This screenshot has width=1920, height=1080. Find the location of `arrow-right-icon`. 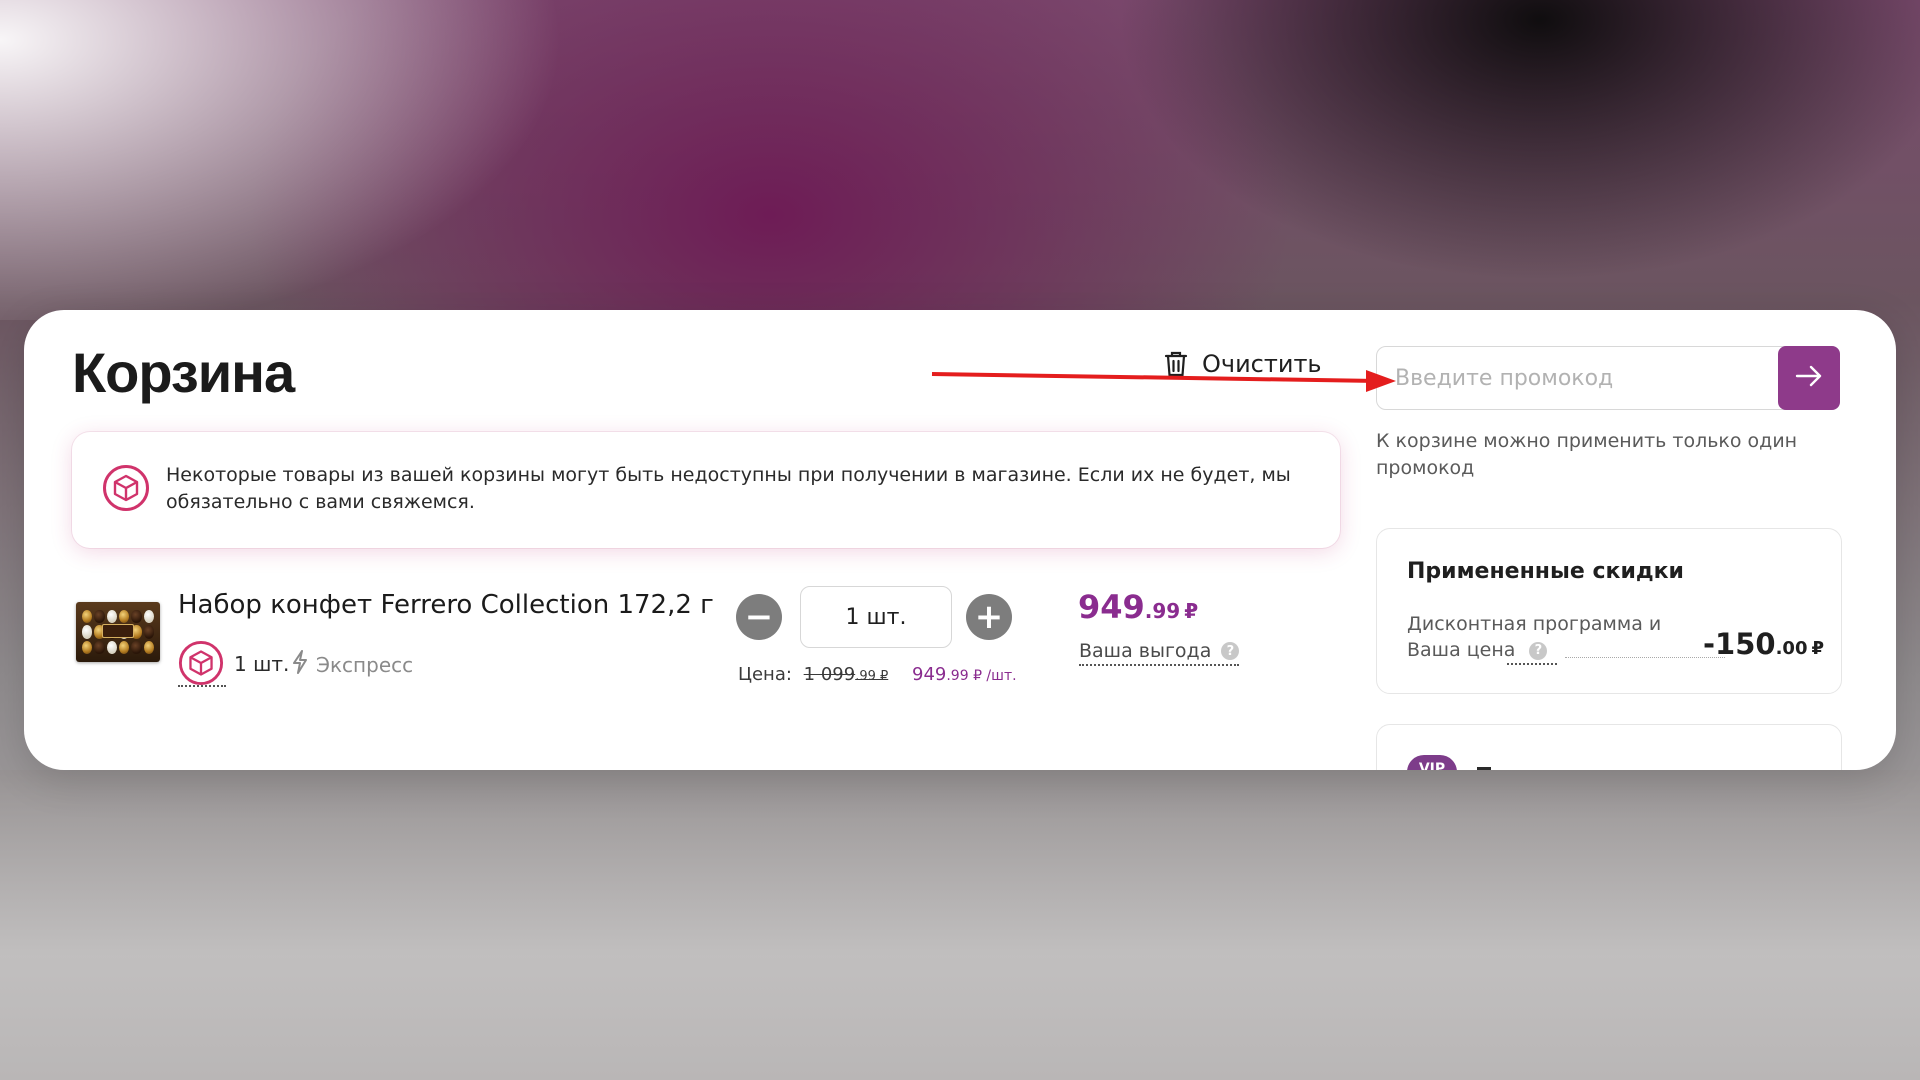

arrow-right-icon is located at coordinates (1809, 378).